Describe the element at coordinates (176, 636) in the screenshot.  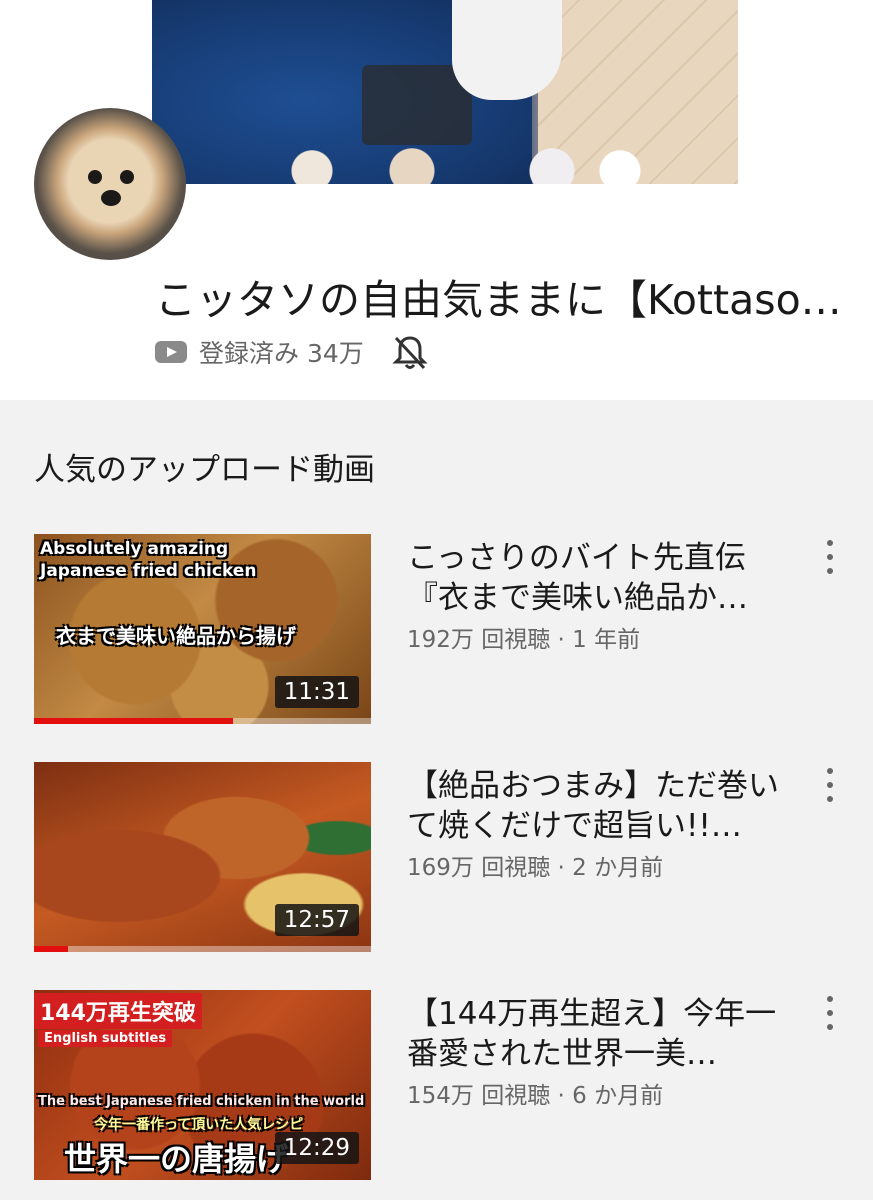
I see `thumbnail-caption: 衣まで美味い絶品から揚げ` at that location.